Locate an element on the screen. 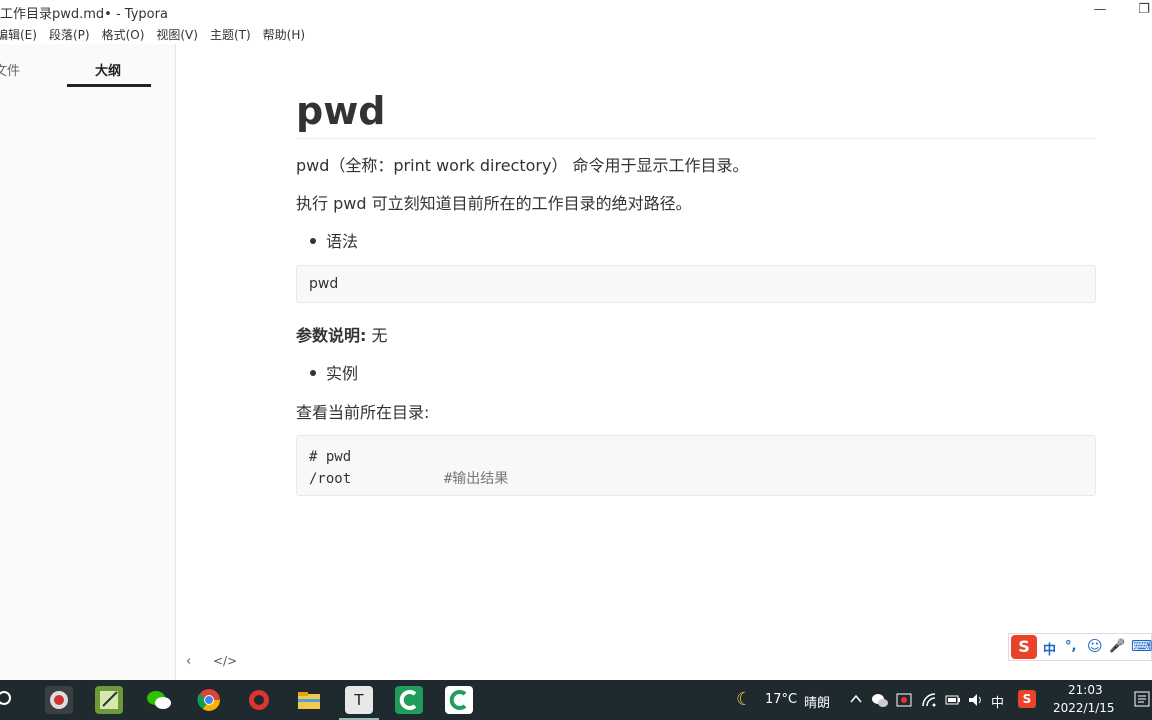 The image size is (1152, 720). camtasia-app-icon is located at coordinates (409, 700).